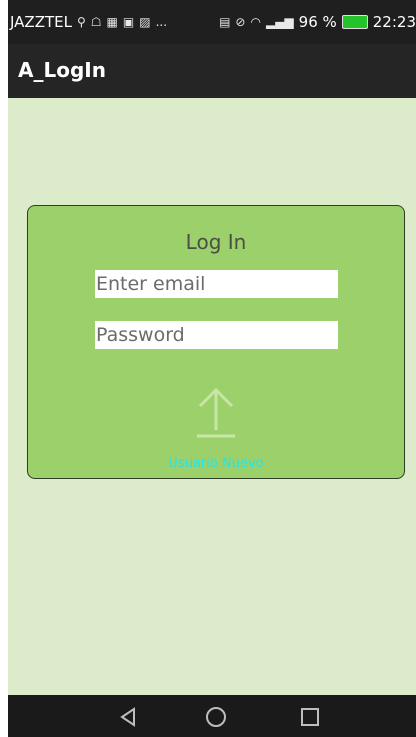  I want to click on image-icon: ▣, so click(128, 22).